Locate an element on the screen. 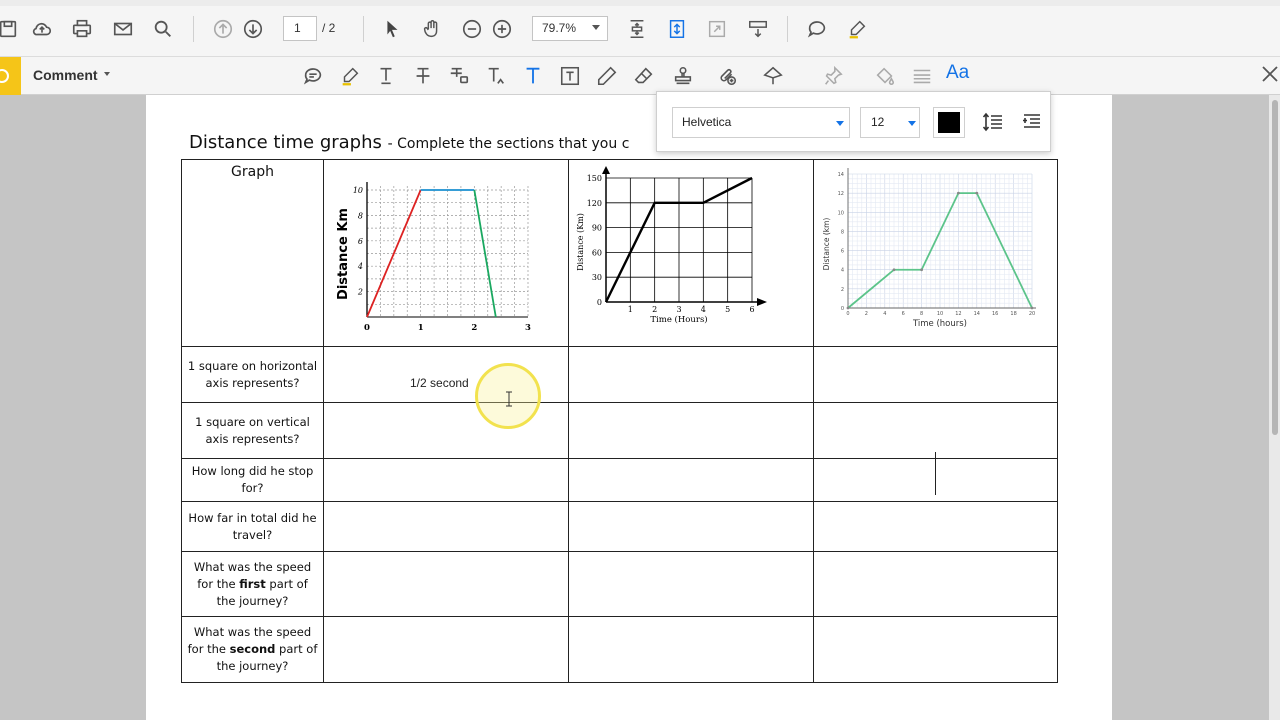 The width and height of the screenshot is (1280, 720). table-row: 1 square on vertical axis represents? is located at coordinates (619, 430).